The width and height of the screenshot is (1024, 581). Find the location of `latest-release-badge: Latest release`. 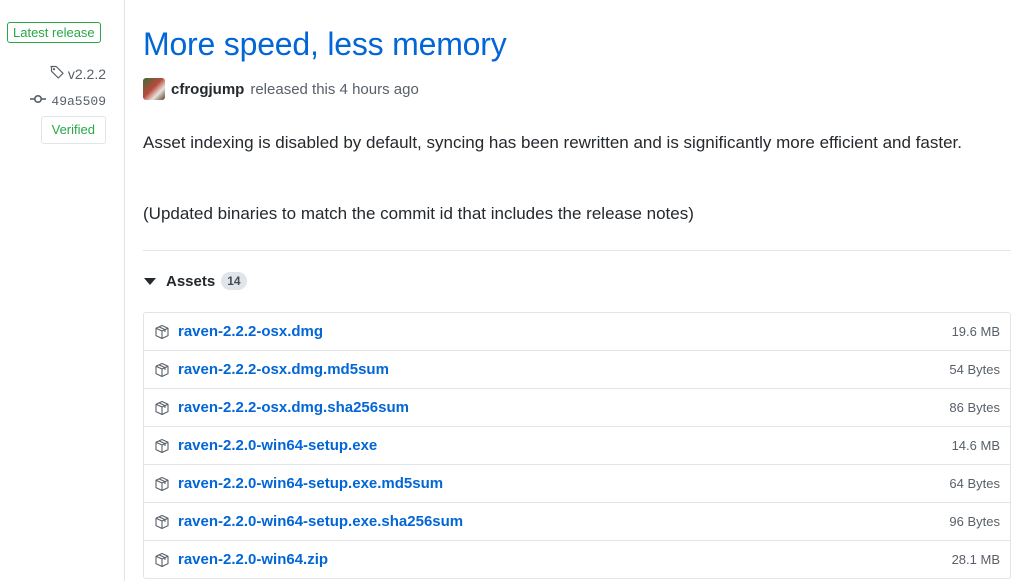

latest-release-badge: Latest release is located at coordinates (54, 32).